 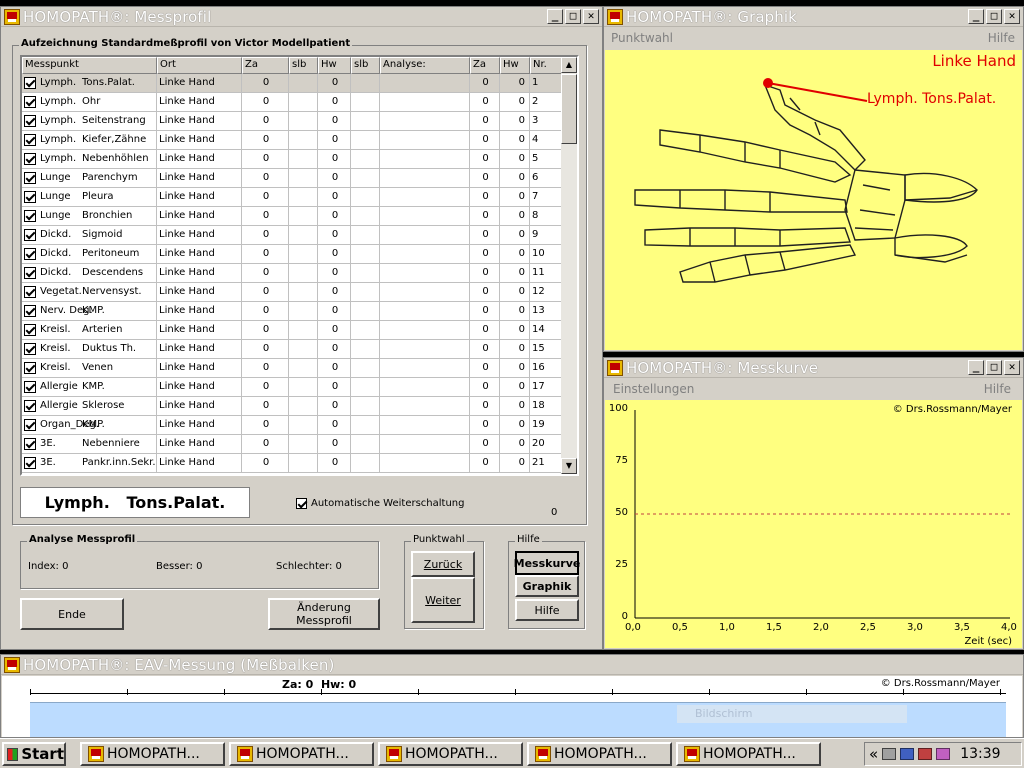 What do you see at coordinates (512, 665) in the screenshot?
I see `eav-titlebar: HOMOPATH®: EAV-Messung (Meßbalken)` at bounding box center [512, 665].